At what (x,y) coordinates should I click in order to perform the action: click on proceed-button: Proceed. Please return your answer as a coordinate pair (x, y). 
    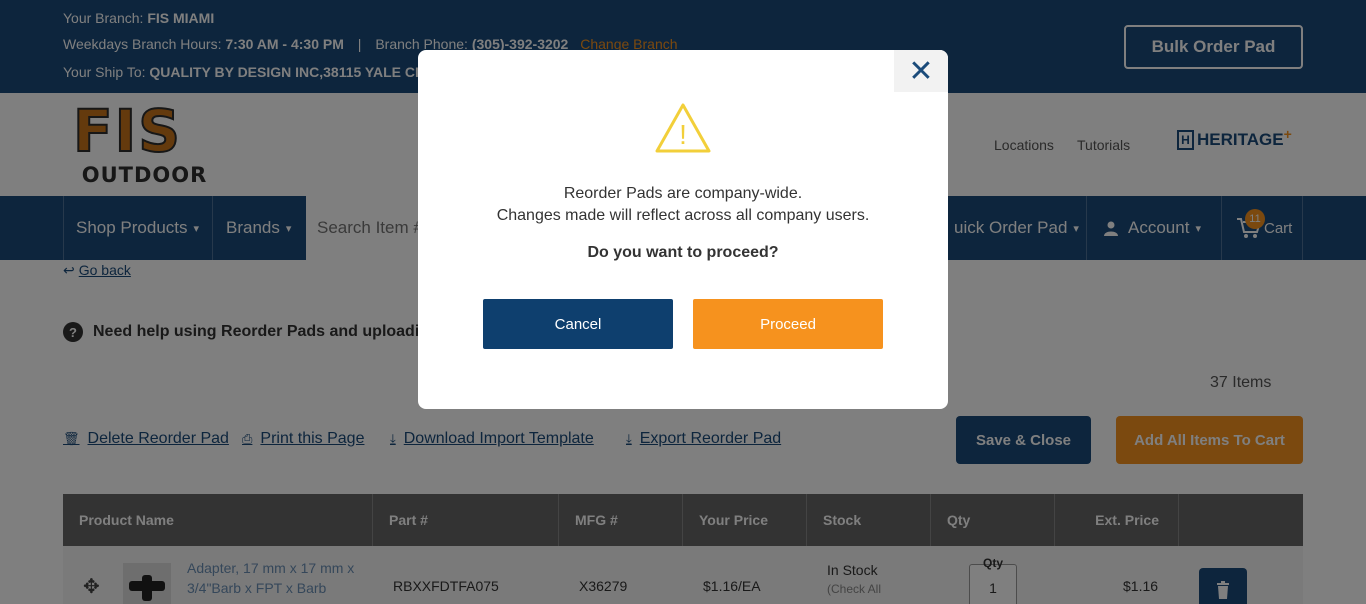
    Looking at the image, I should click on (788, 324).